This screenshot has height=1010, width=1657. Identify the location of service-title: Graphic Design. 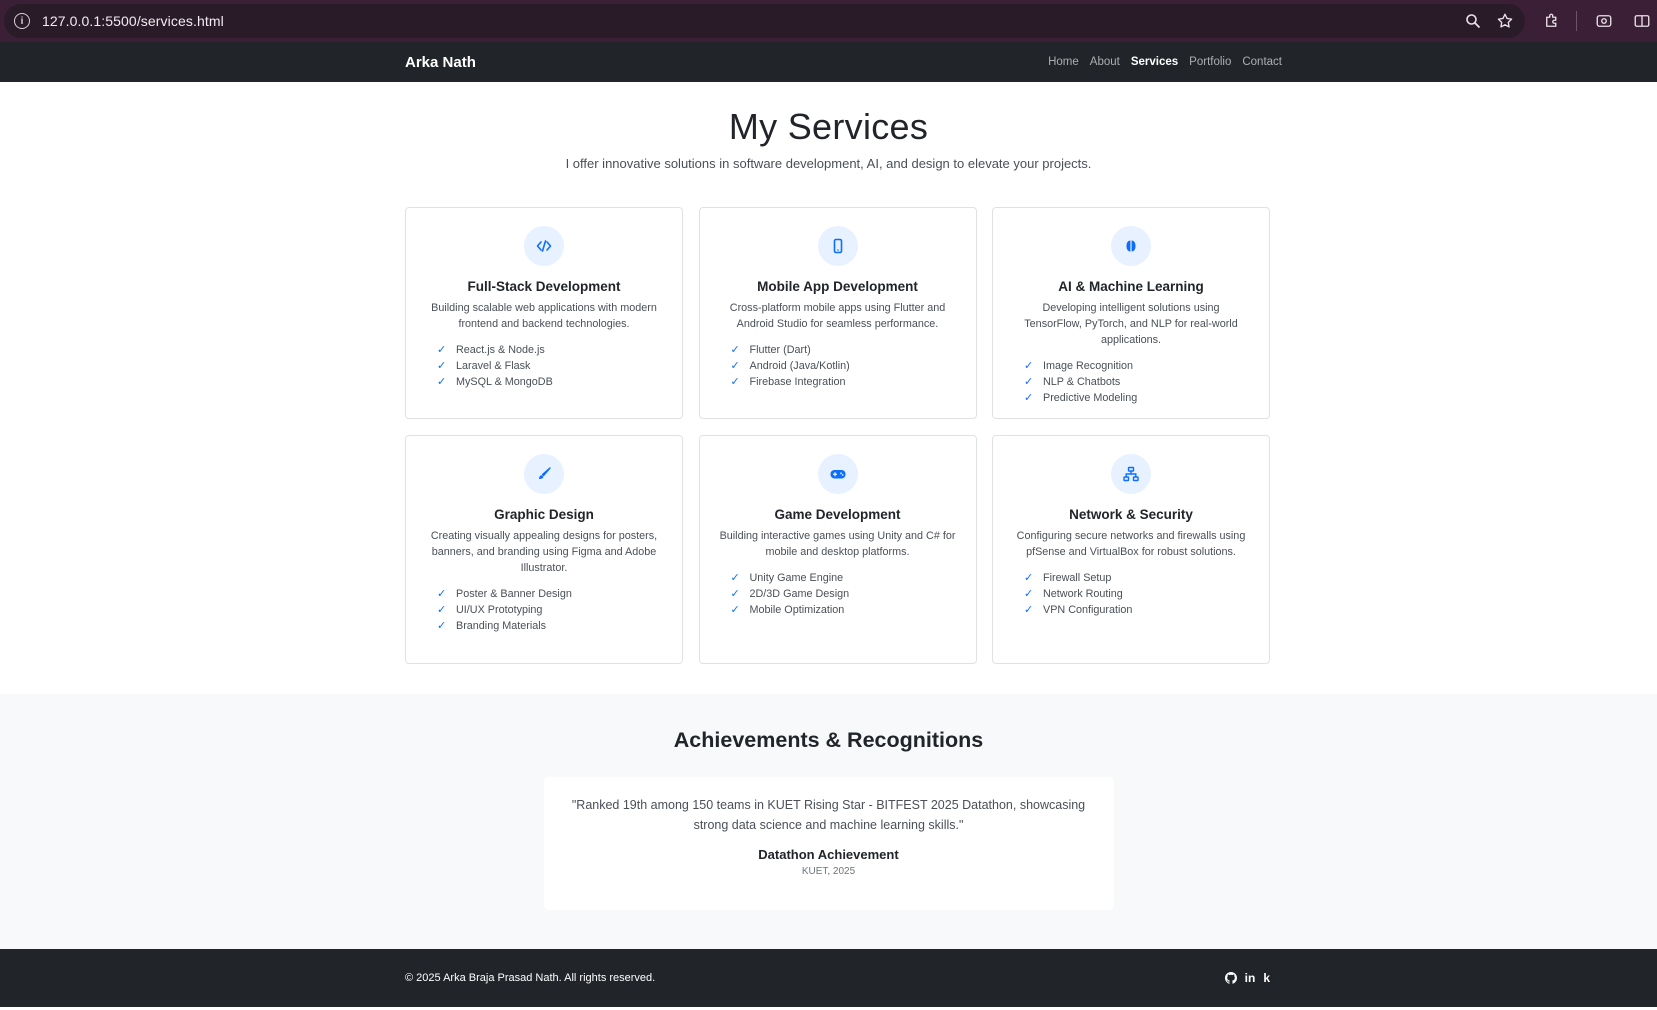
(544, 514).